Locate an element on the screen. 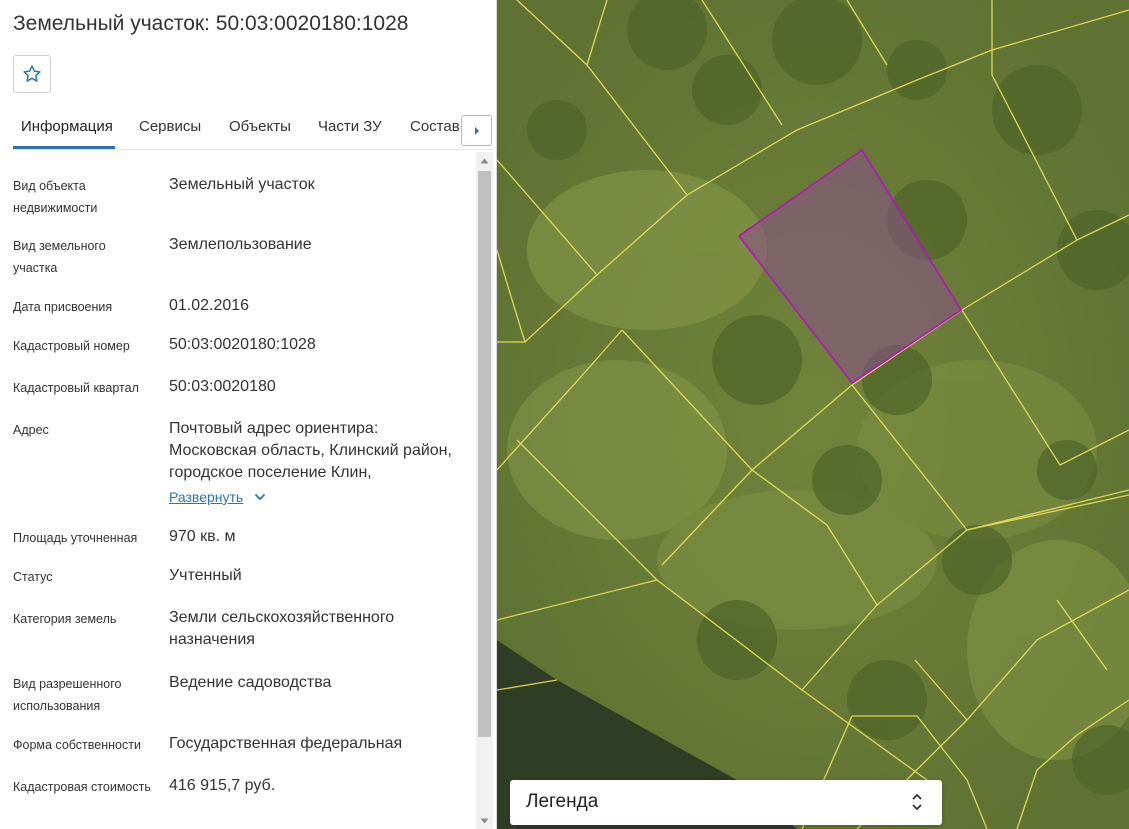 The image size is (1129, 829). value-object-type: Земельный участок is located at coordinates (242, 184).